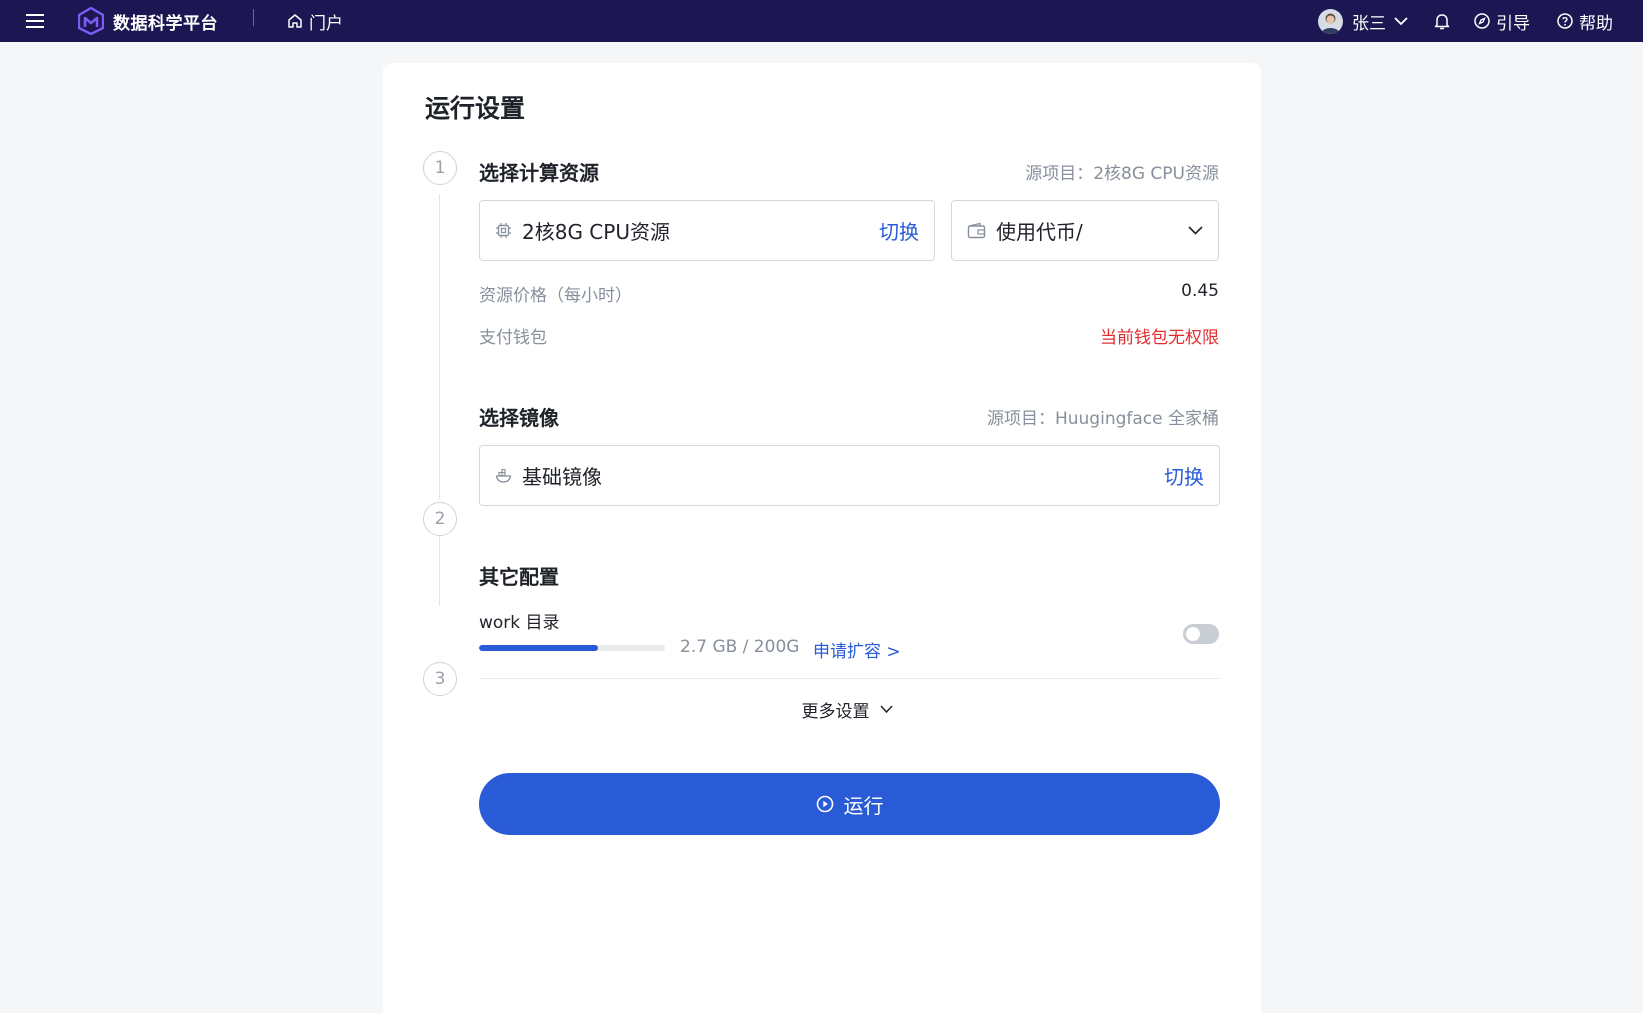 The width and height of the screenshot is (1643, 1013). Describe the element at coordinates (440, 168) in the screenshot. I see `step-1-indicator: 1` at that location.